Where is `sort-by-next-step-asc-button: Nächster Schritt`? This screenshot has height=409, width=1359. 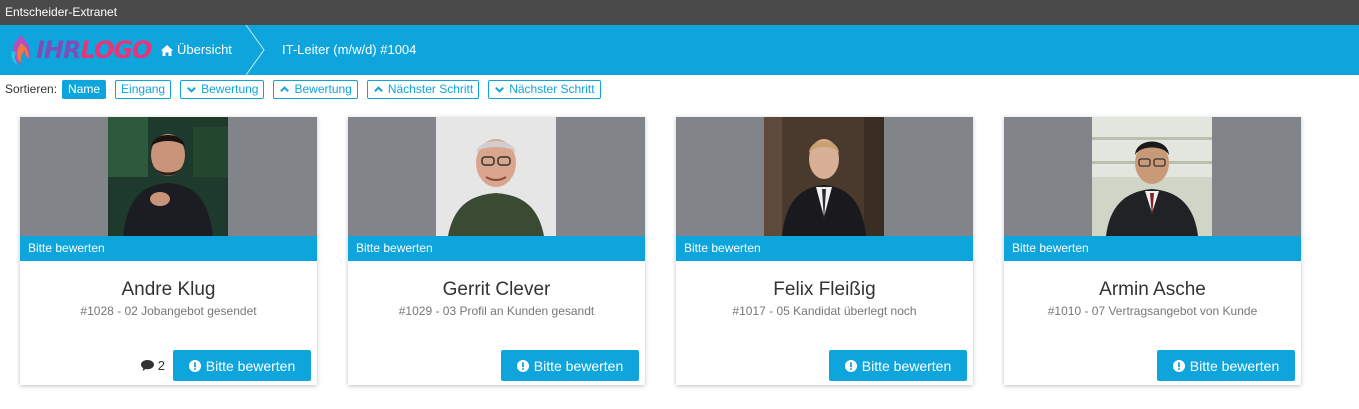
sort-by-next-step-asc-button: Nächster Schritt is located at coordinates (423, 89).